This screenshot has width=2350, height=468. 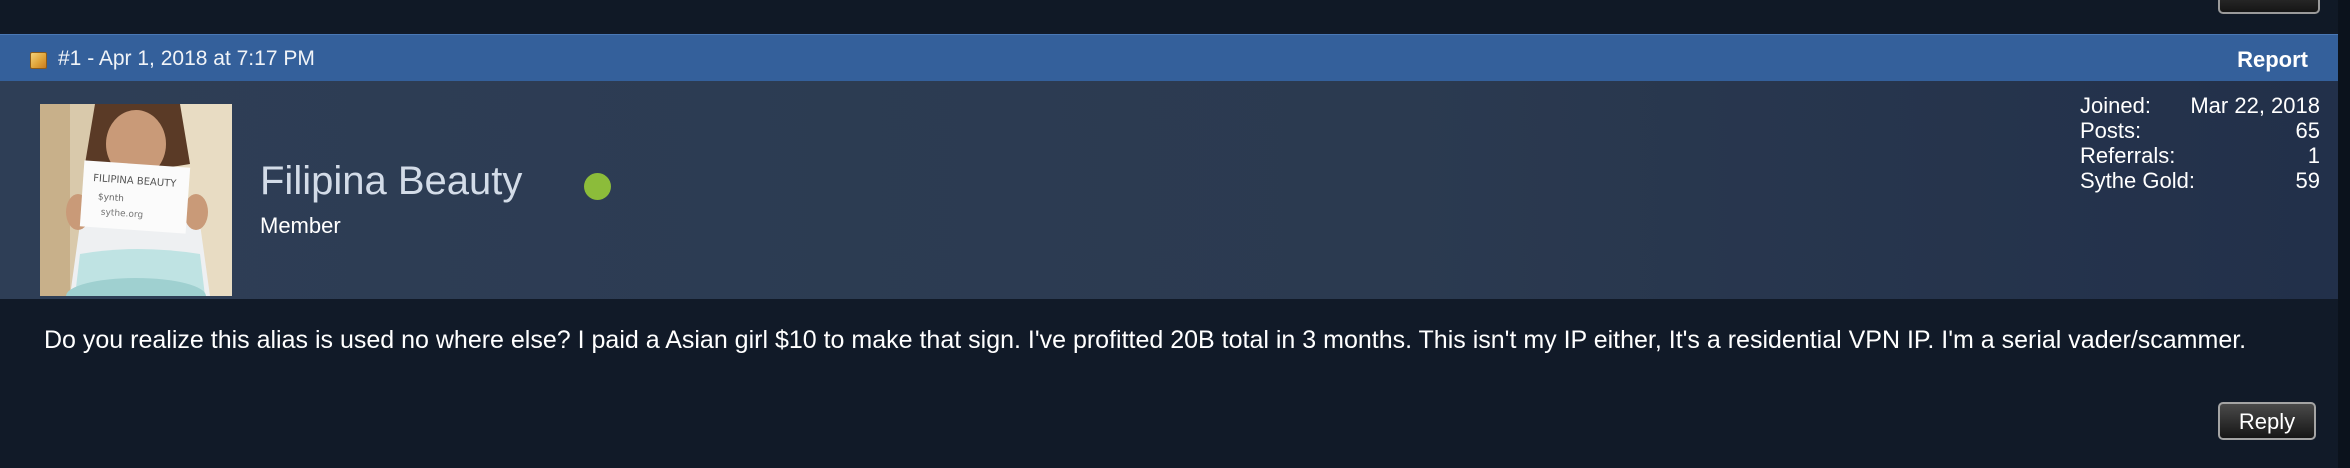 What do you see at coordinates (2267, 421) in the screenshot?
I see `reply-button: Reply` at bounding box center [2267, 421].